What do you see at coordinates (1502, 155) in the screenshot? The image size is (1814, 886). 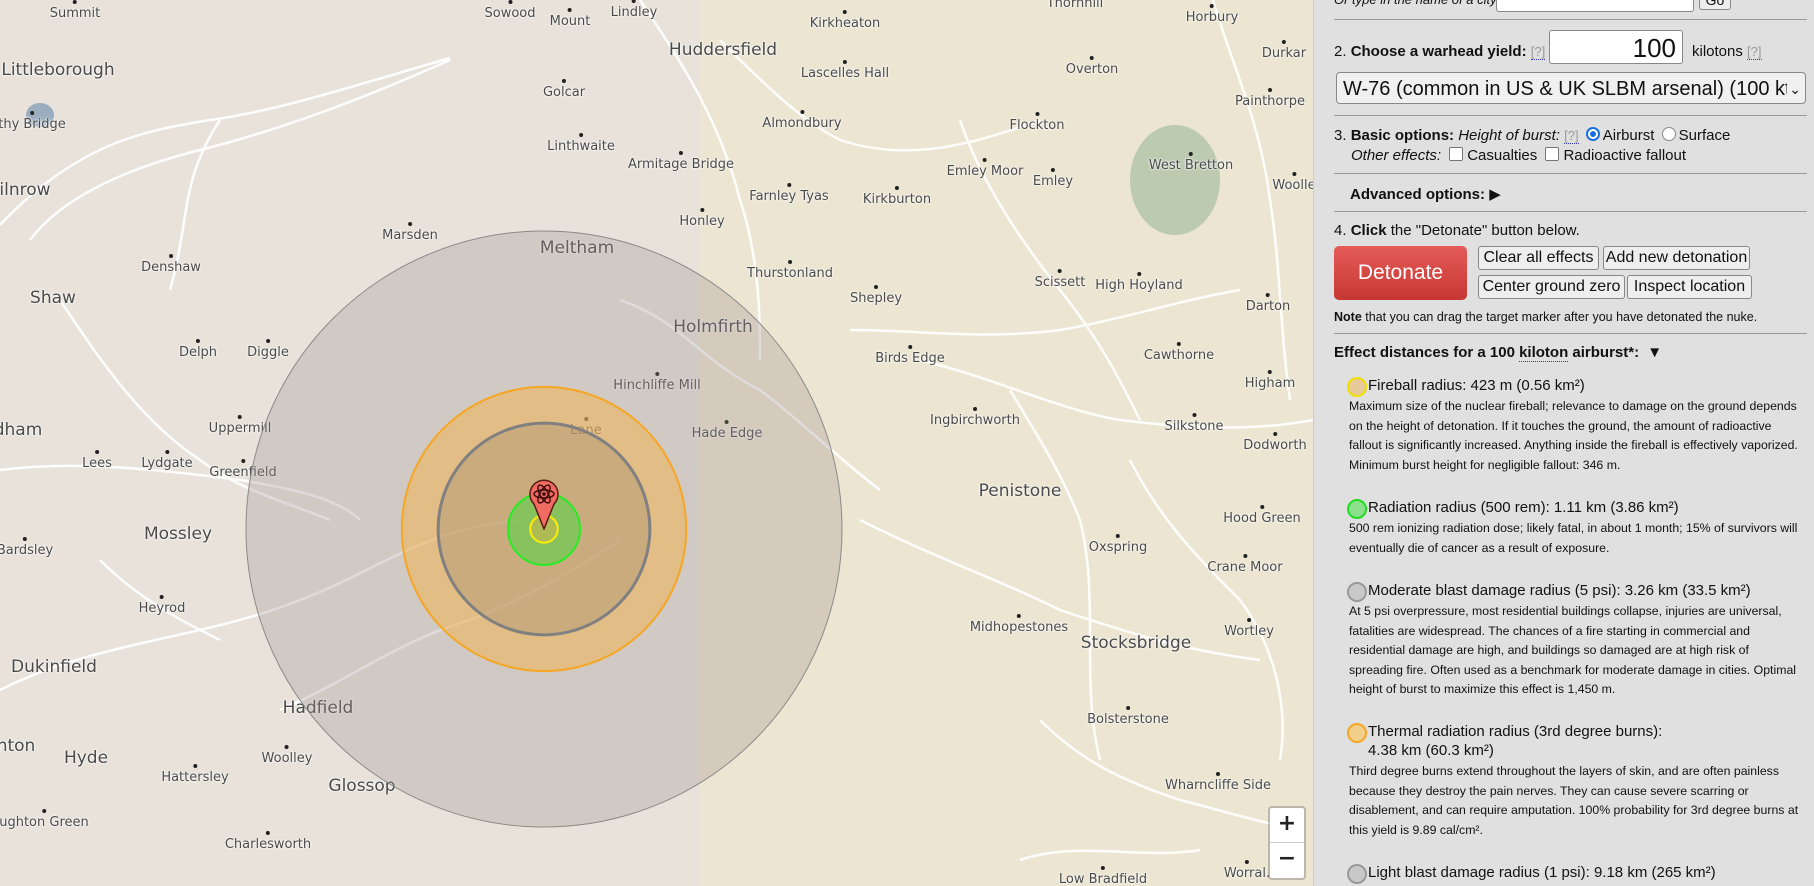 I see `casualties-label: Casualties` at bounding box center [1502, 155].